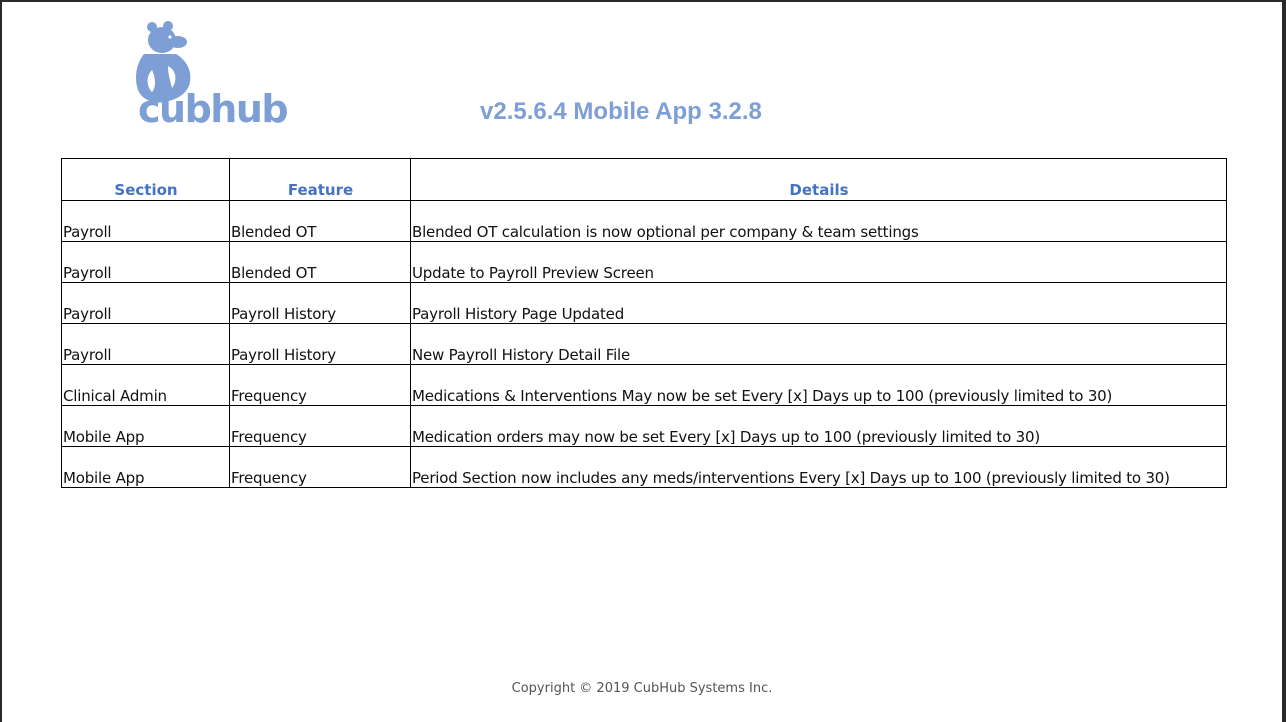 Image resolution: width=1286 pixels, height=722 pixels. Describe the element at coordinates (145, 179) in the screenshot. I see `column-header-section: Section` at that location.